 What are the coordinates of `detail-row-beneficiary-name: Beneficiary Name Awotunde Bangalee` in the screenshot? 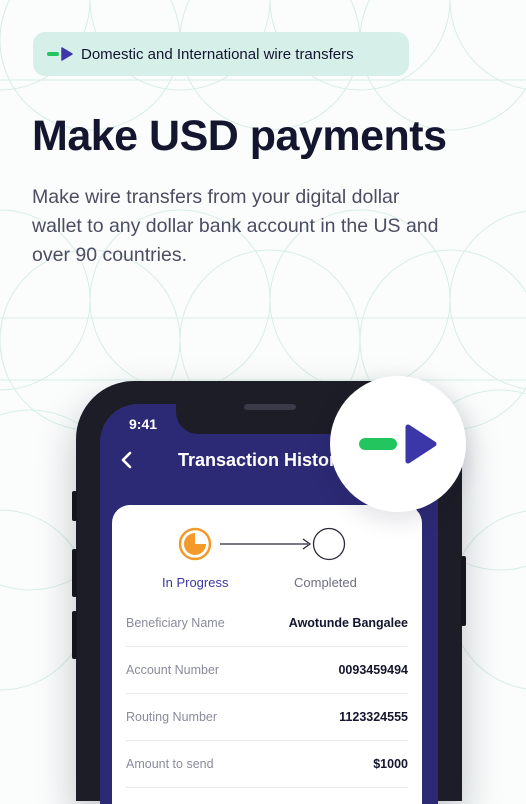 It's located at (267, 623).